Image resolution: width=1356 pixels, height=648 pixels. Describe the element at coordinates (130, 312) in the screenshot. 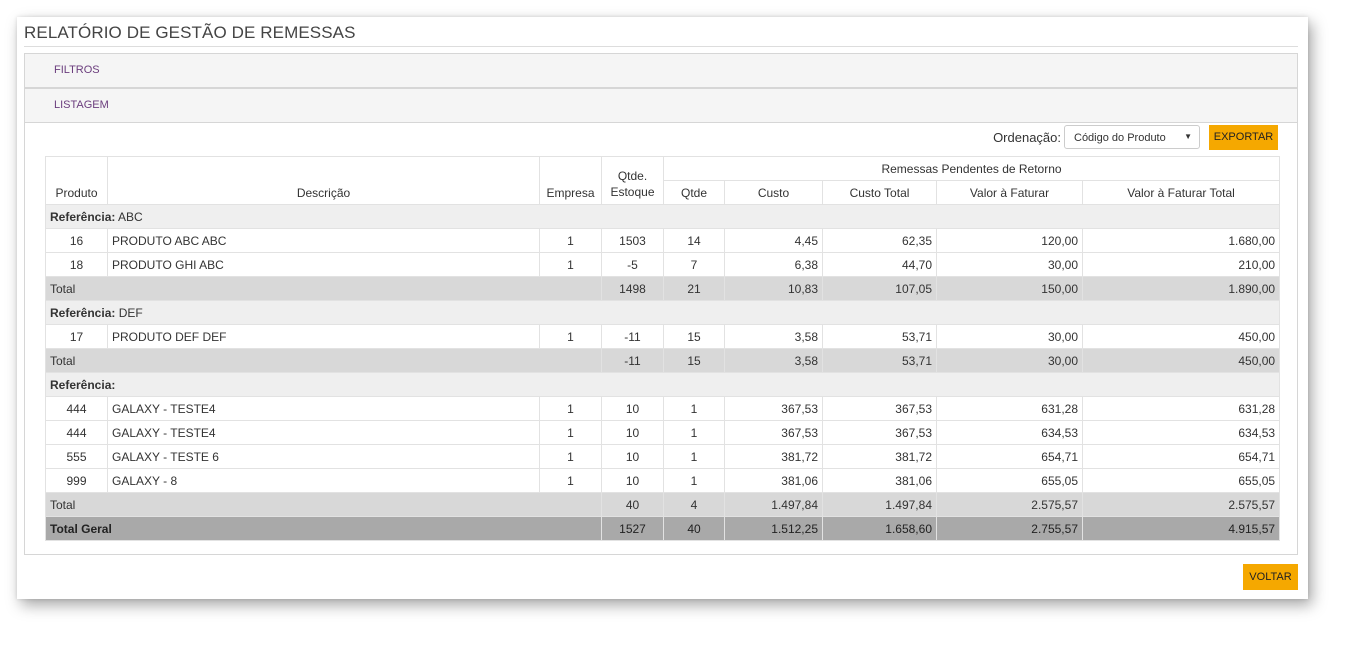

I see `reference-value: DEF` at that location.